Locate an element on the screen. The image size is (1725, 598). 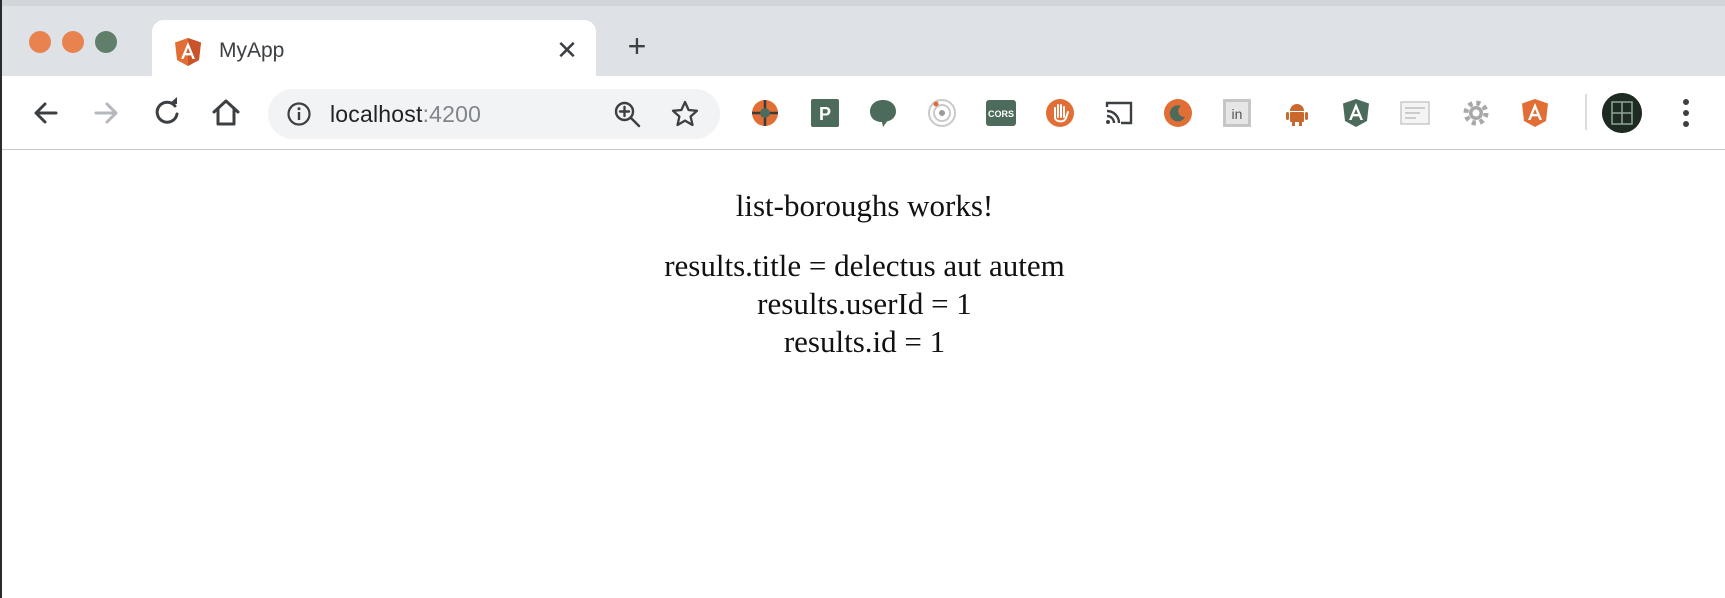
svg-text: in is located at coordinates (1237, 114).